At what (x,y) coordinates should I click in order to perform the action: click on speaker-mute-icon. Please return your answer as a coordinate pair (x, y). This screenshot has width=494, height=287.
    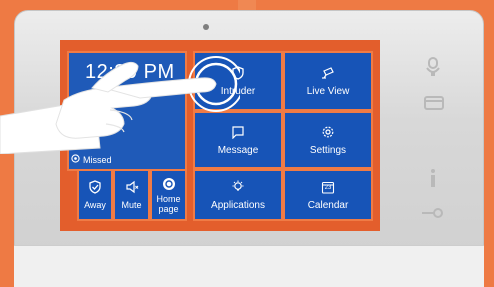
    Looking at the image, I should click on (132, 187).